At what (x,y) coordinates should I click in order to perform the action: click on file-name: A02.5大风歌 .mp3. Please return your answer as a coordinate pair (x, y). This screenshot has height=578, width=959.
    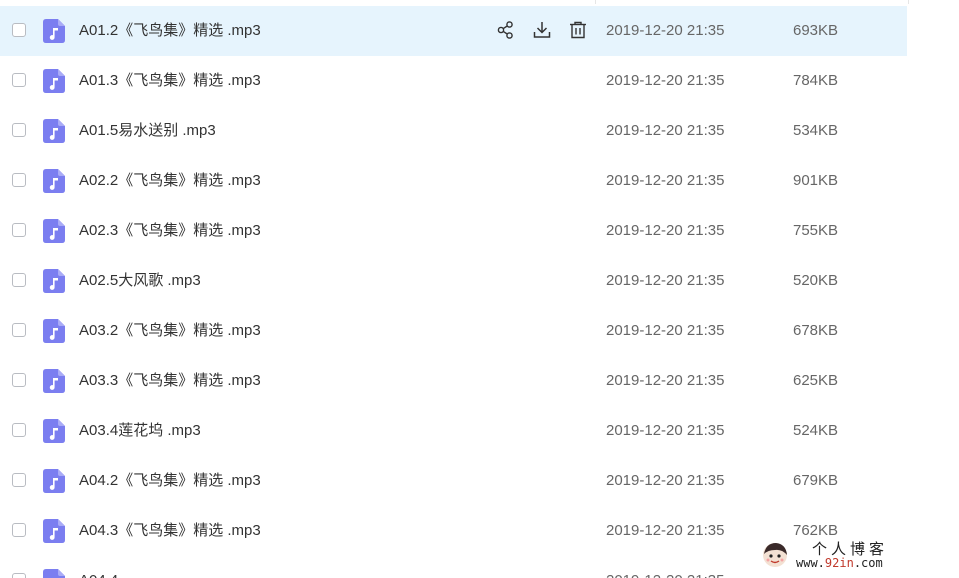
    Looking at the image, I should click on (140, 281).